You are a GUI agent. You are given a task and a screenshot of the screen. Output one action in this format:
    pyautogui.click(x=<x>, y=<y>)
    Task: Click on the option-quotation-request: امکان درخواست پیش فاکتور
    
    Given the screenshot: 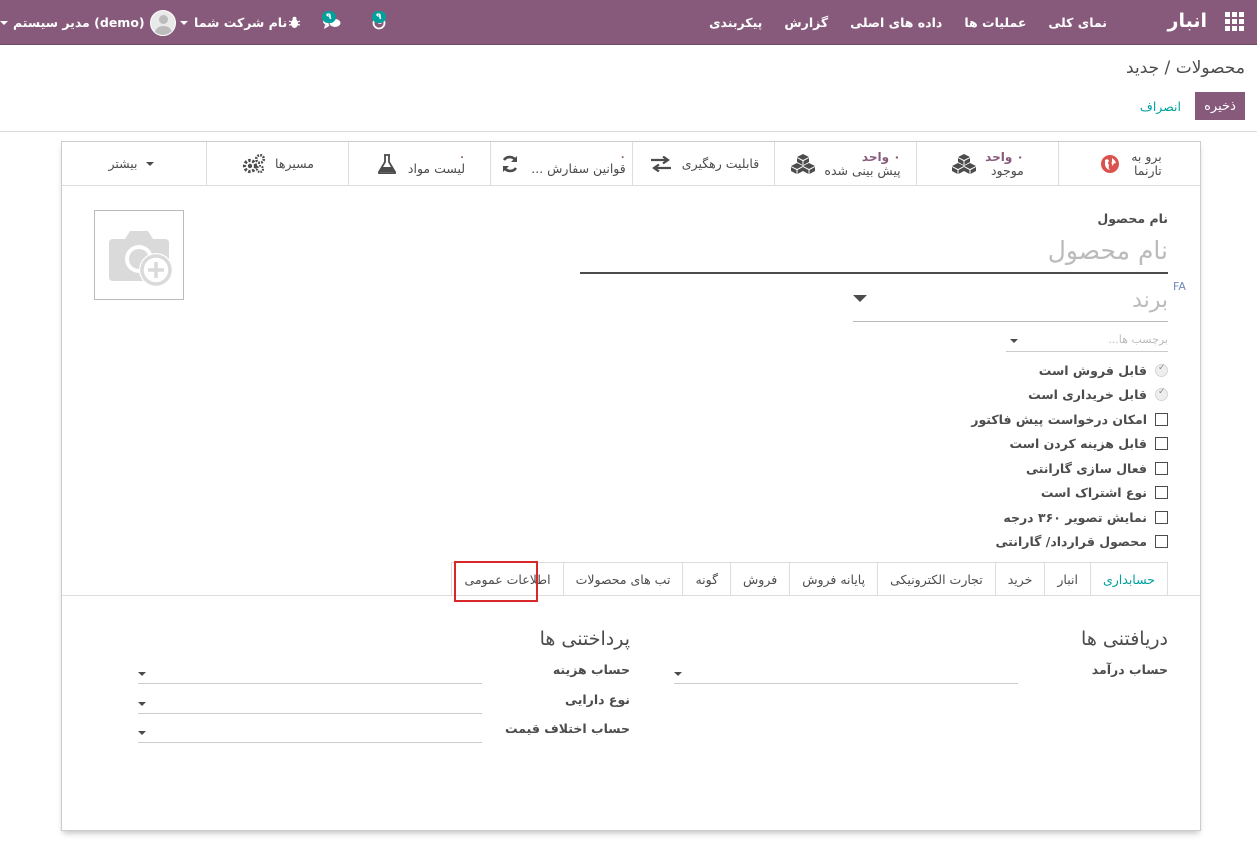 What is the action you would take?
    pyautogui.click(x=1069, y=419)
    